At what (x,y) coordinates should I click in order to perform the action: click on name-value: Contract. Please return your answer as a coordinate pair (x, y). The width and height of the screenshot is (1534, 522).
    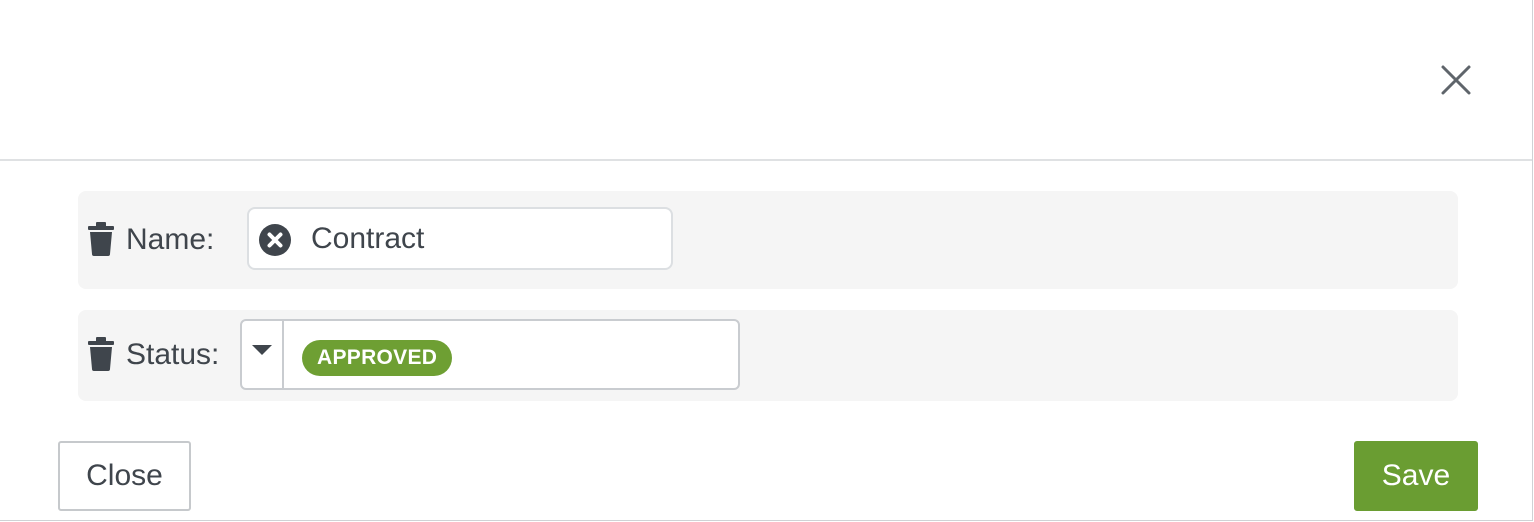
    Looking at the image, I should click on (368, 238).